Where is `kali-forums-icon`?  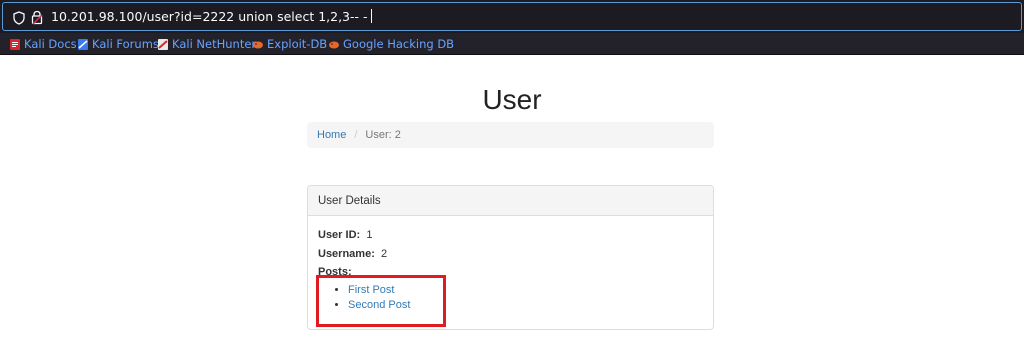 kali-forums-icon is located at coordinates (83, 44).